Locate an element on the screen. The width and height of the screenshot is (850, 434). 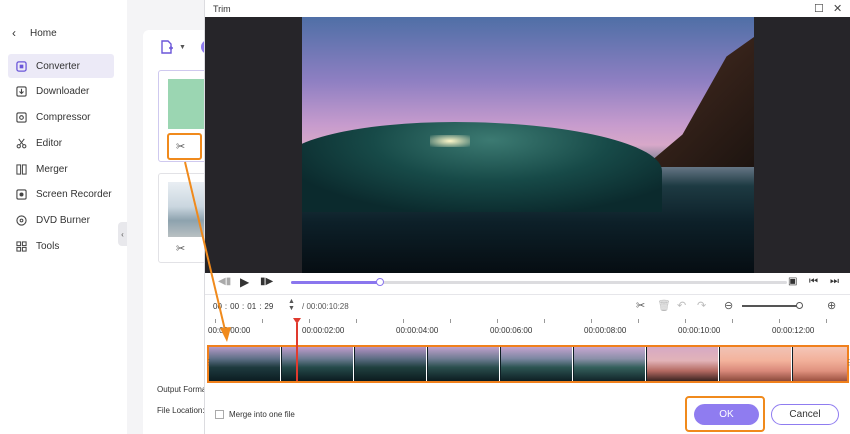
next-frame-icon: ▮▶ is located at coordinates (266, 281).